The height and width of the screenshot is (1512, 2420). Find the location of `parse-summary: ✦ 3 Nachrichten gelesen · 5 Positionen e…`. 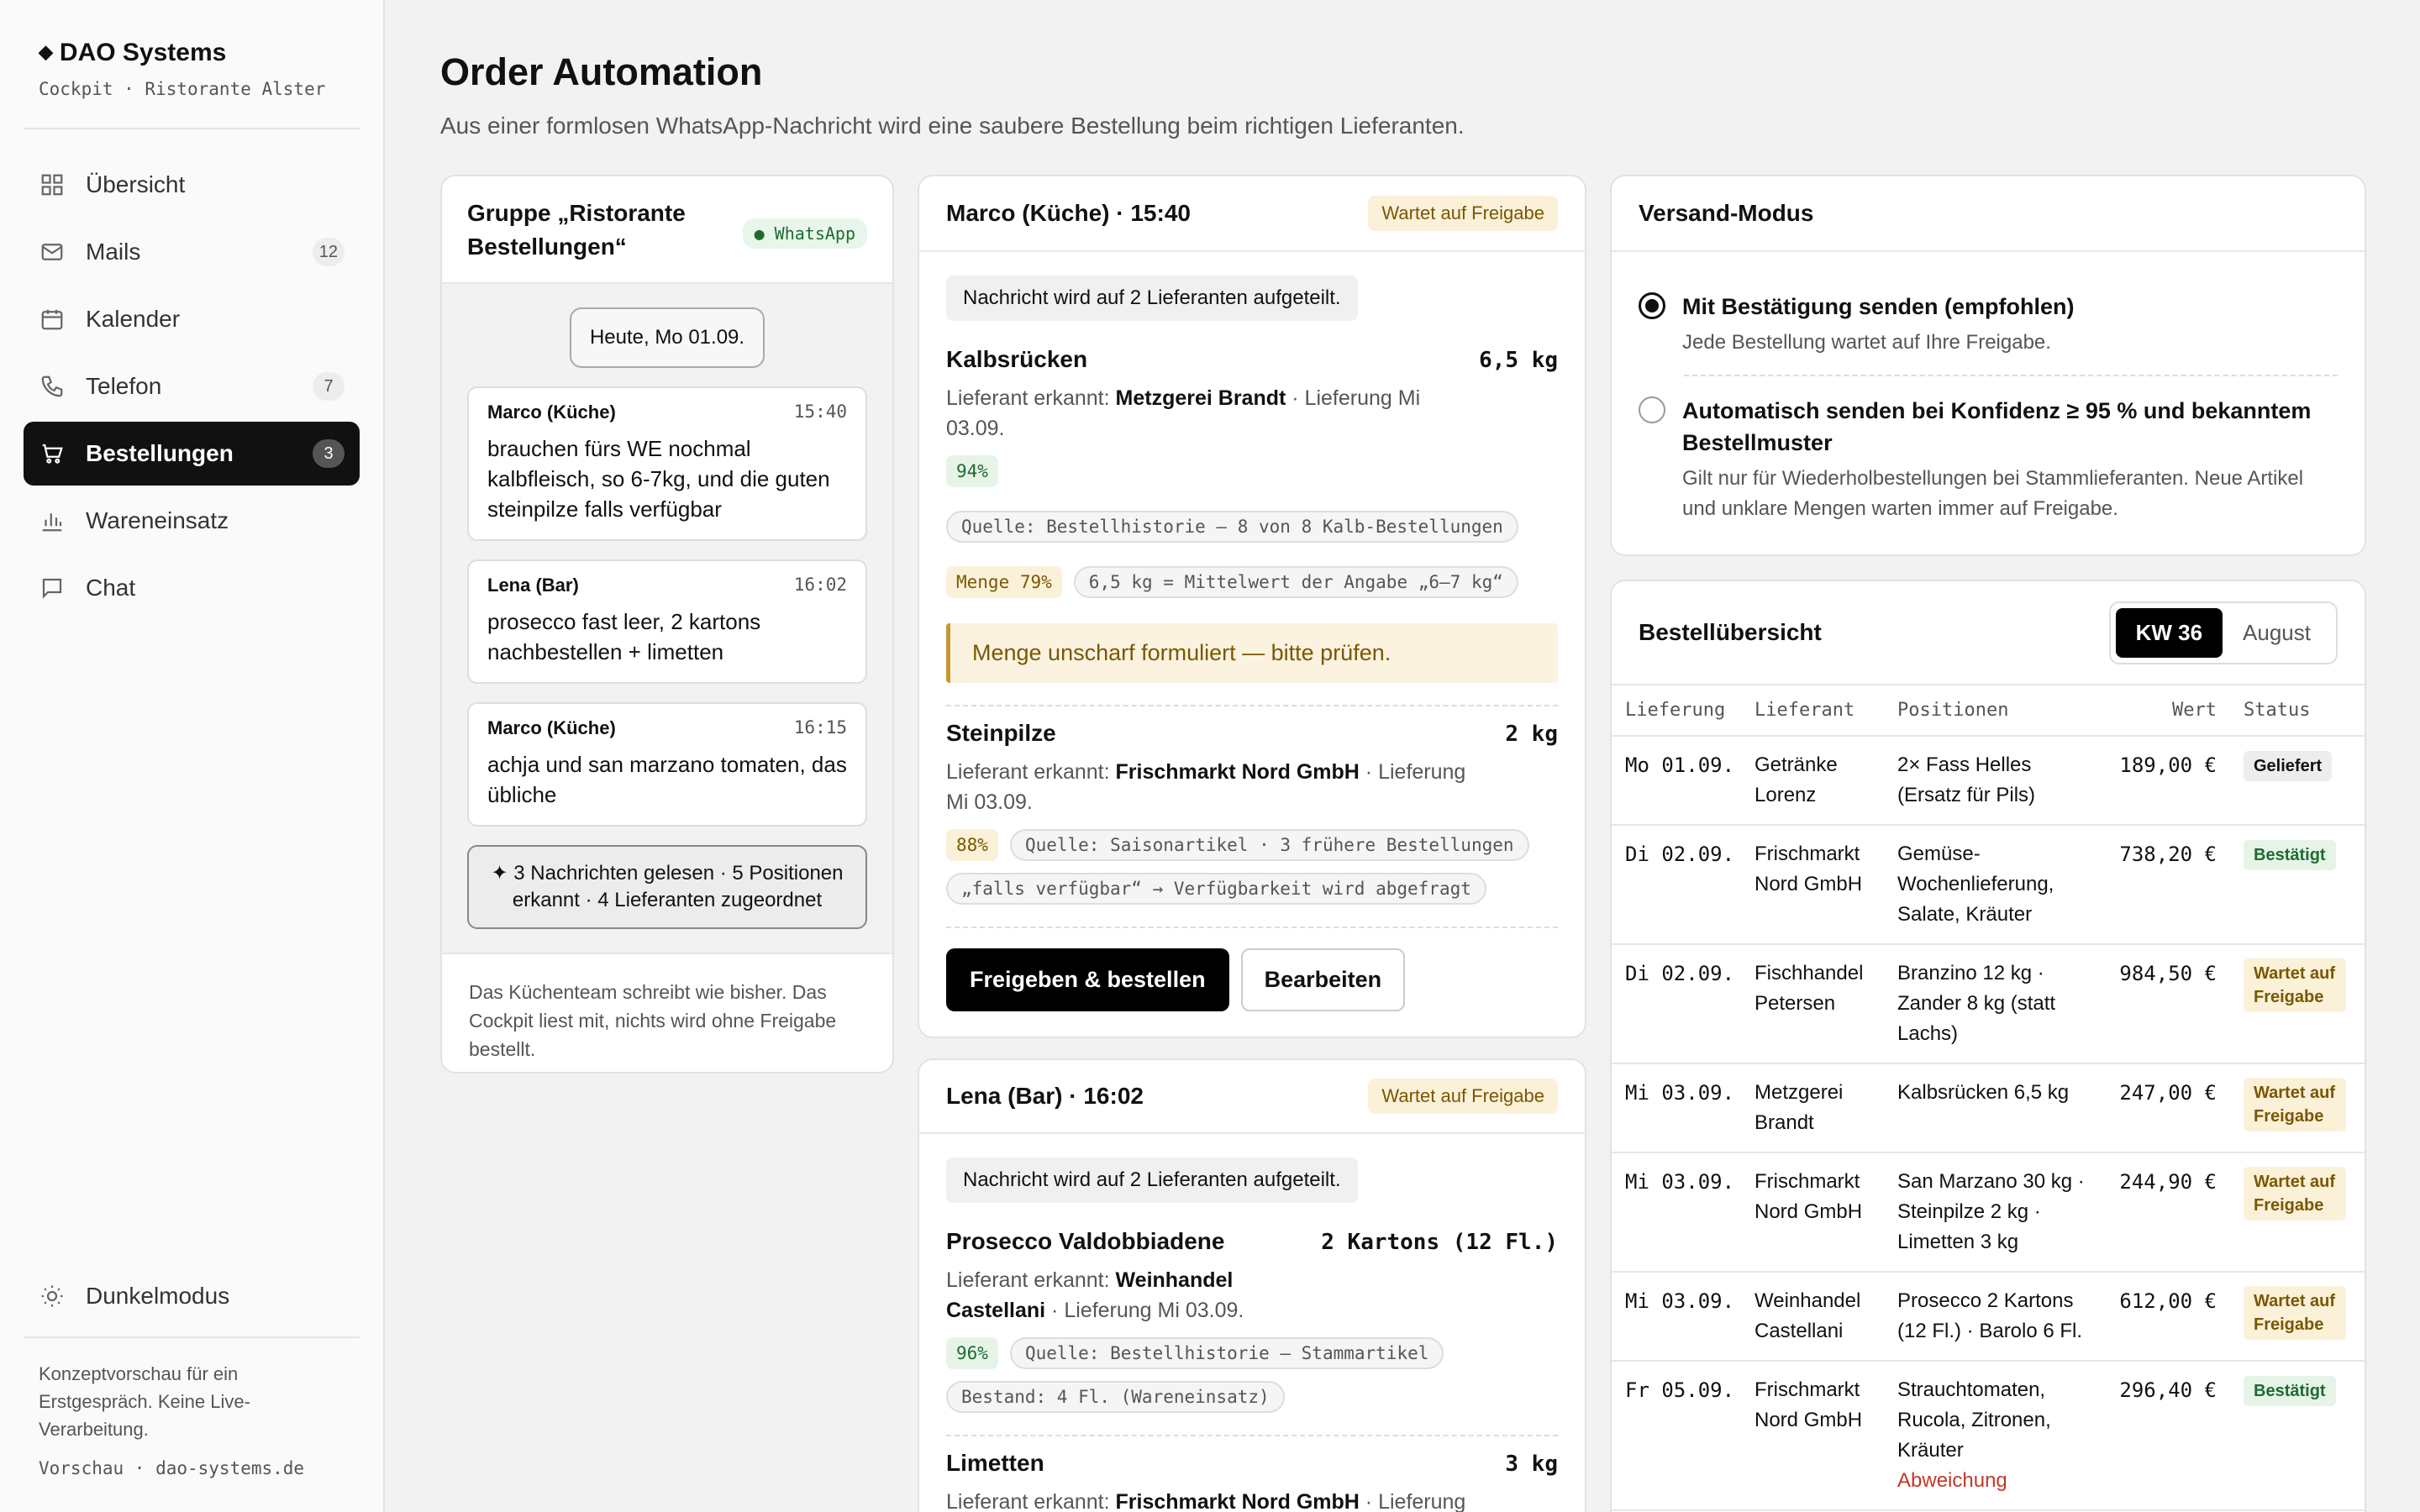

parse-summary: ✦ 3 Nachrichten gelesen · 5 Positionen e… is located at coordinates (667, 887).